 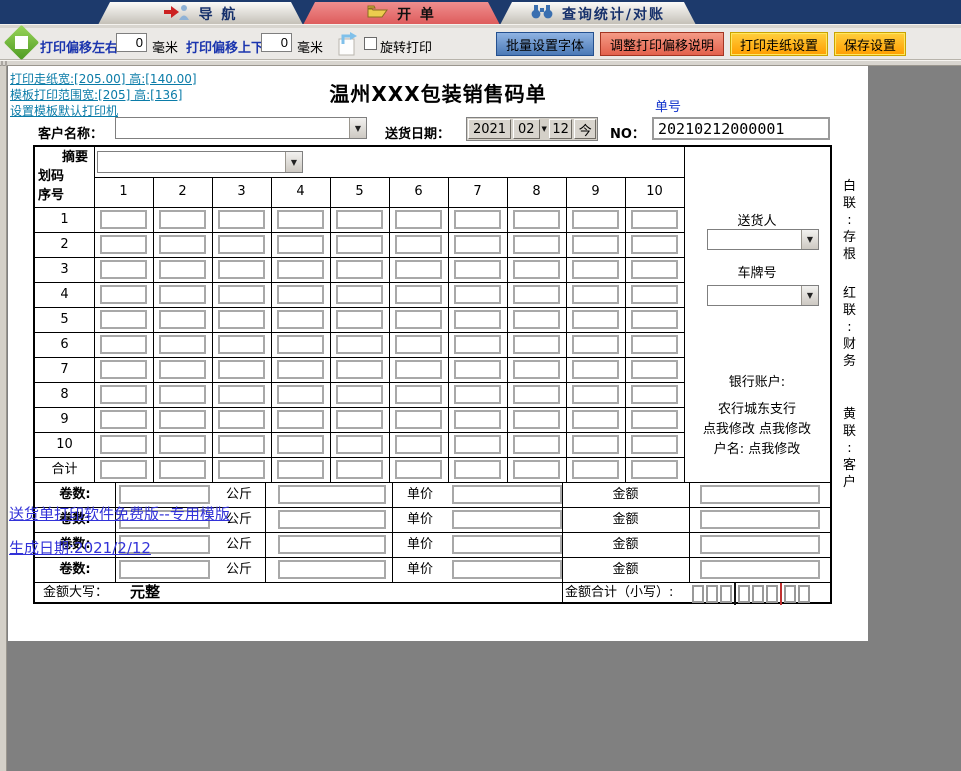 I want to click on date-year-button: 2021, so click(x=490, y=129).